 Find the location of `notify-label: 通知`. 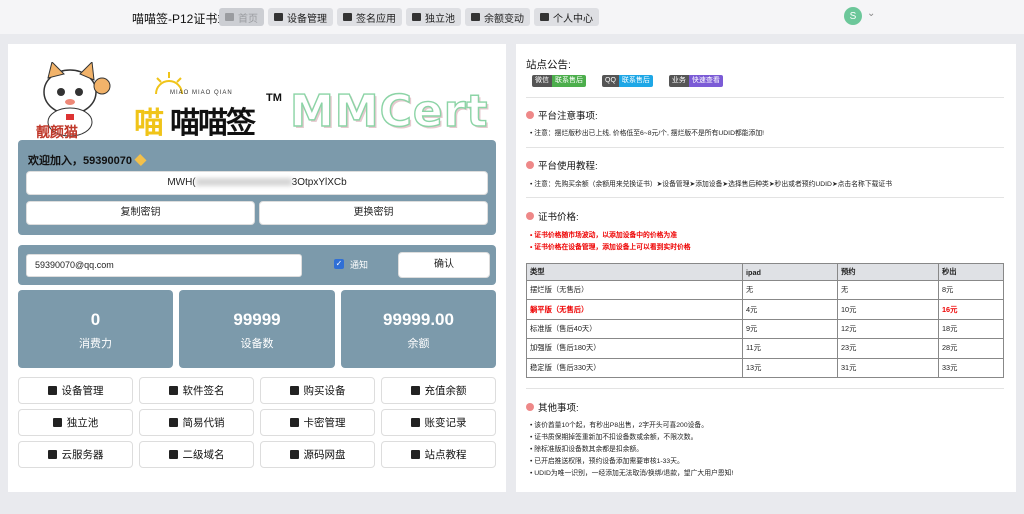

notify-label: 通知 is located at coordinates (359, 265).